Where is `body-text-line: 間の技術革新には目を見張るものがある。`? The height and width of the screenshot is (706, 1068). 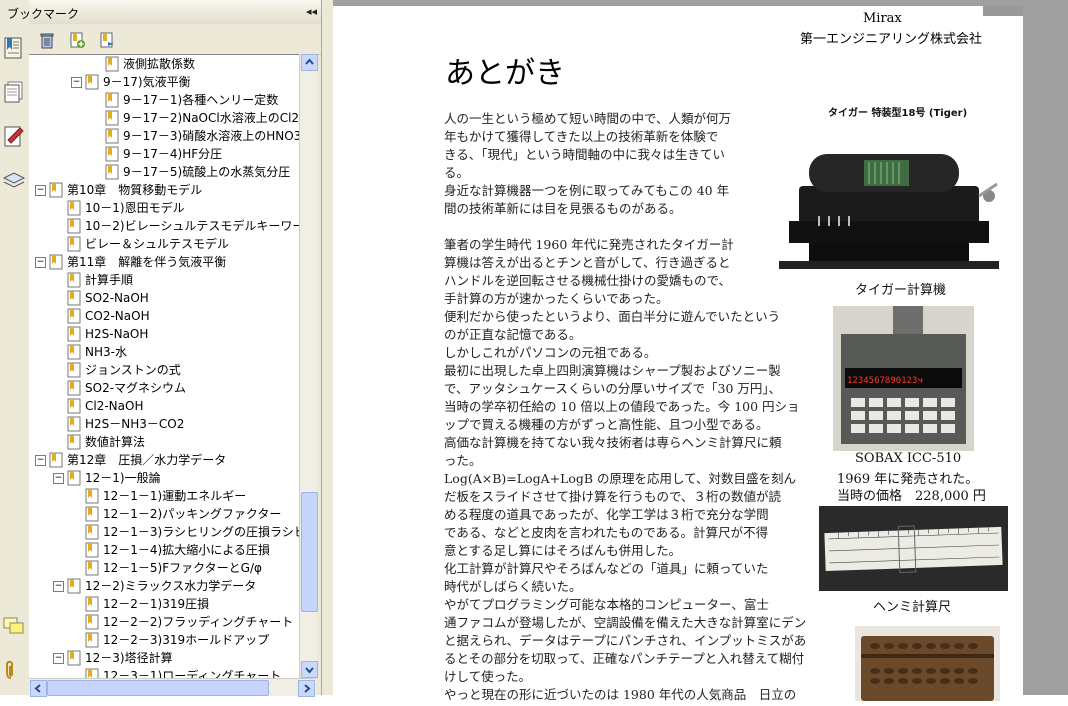
body-text-line: 間の技術革新には目を見張るものがある。 is located at coordinates (563, 208).